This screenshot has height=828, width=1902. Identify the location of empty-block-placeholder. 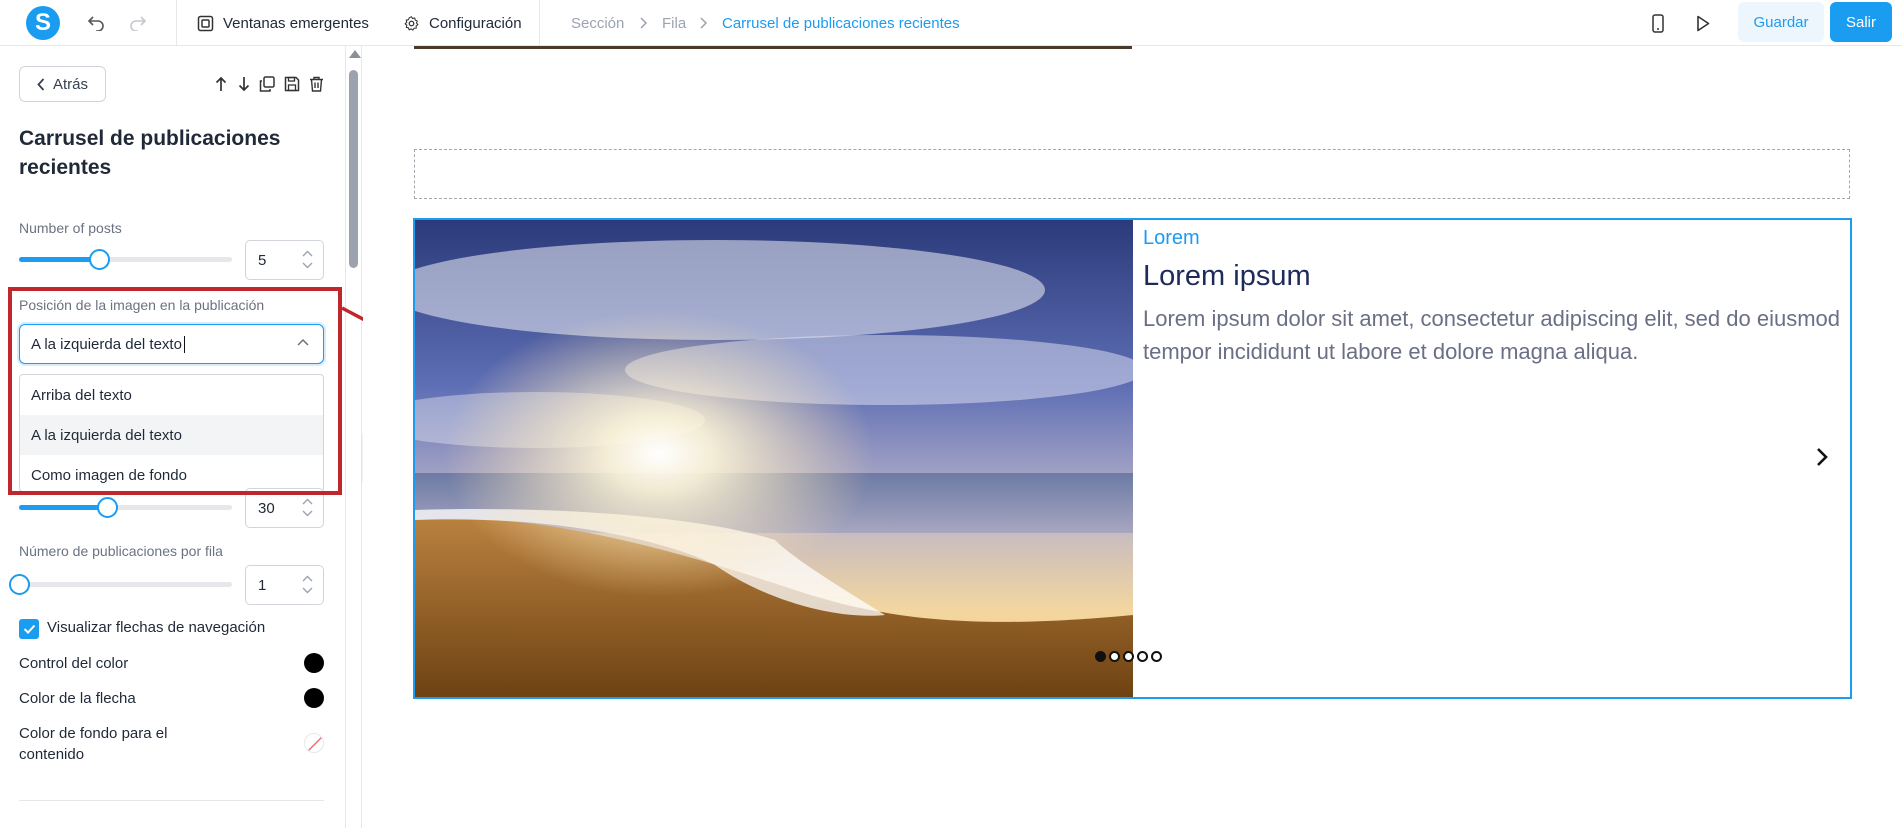
(1132, 174).